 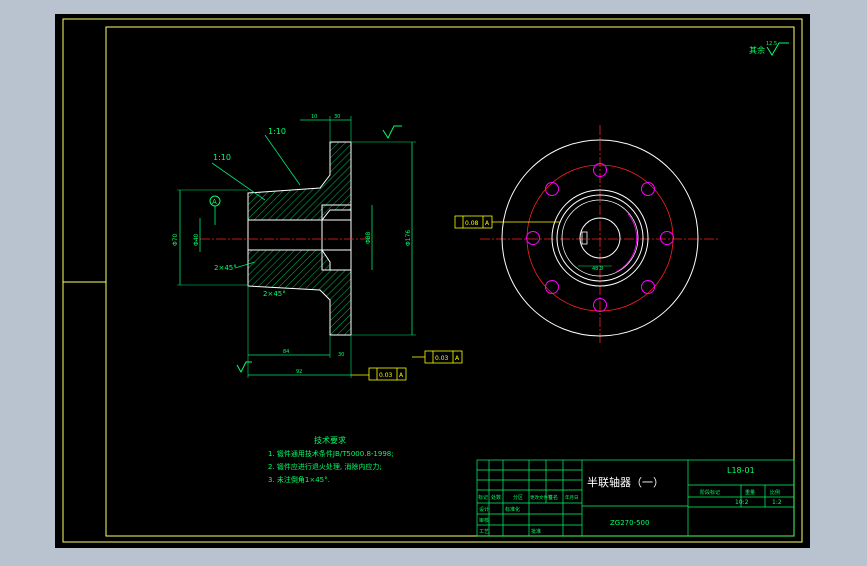 I want to click on dim-top-1-label: 10, so click(x=314, y=117).